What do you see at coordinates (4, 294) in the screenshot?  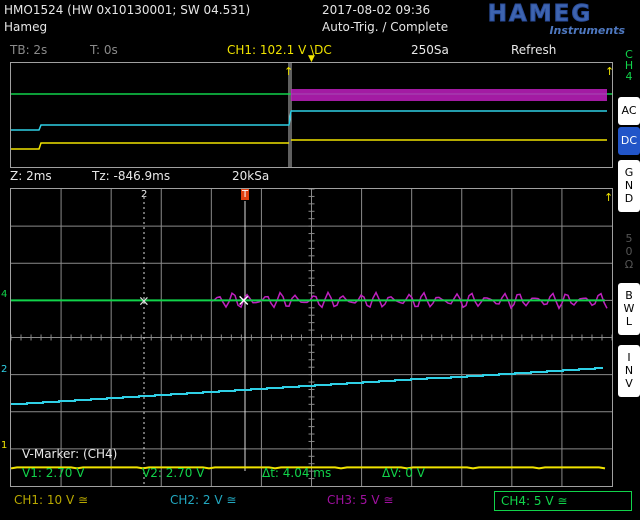 I see `ch4-level-marker: 4` at bounding box center [4, 294].